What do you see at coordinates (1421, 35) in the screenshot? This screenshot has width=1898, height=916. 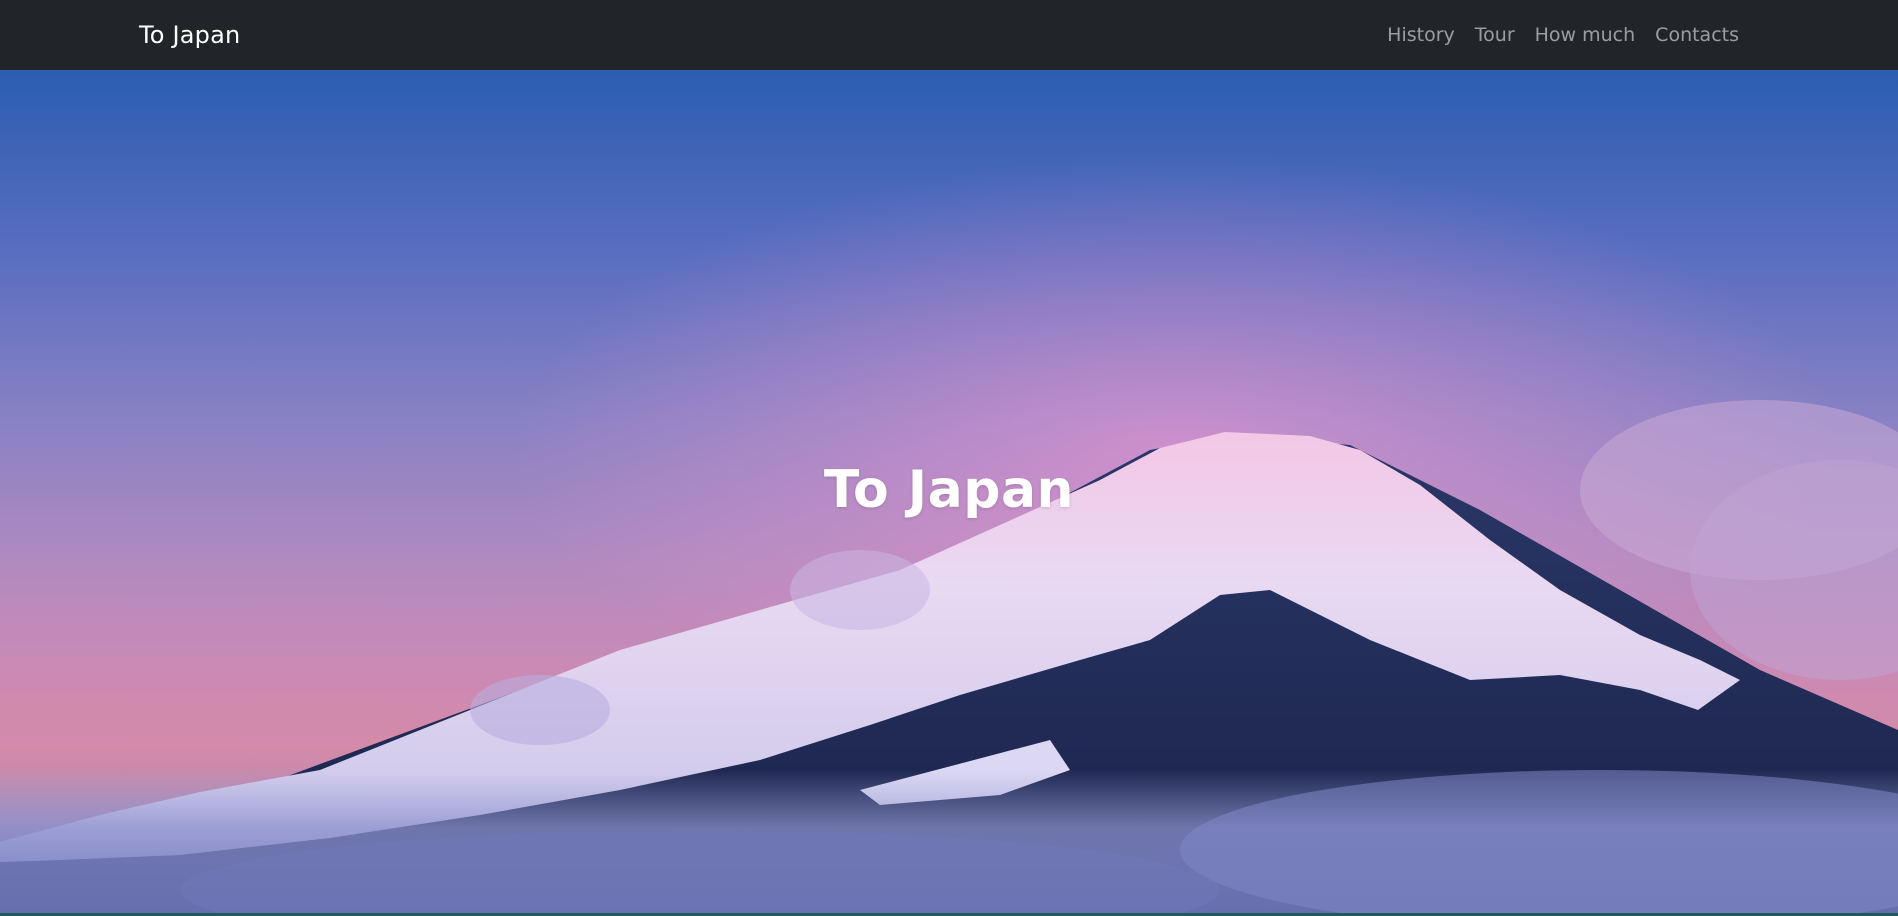 I see `nav-link-history: History` at bounding box center [1421, 35].